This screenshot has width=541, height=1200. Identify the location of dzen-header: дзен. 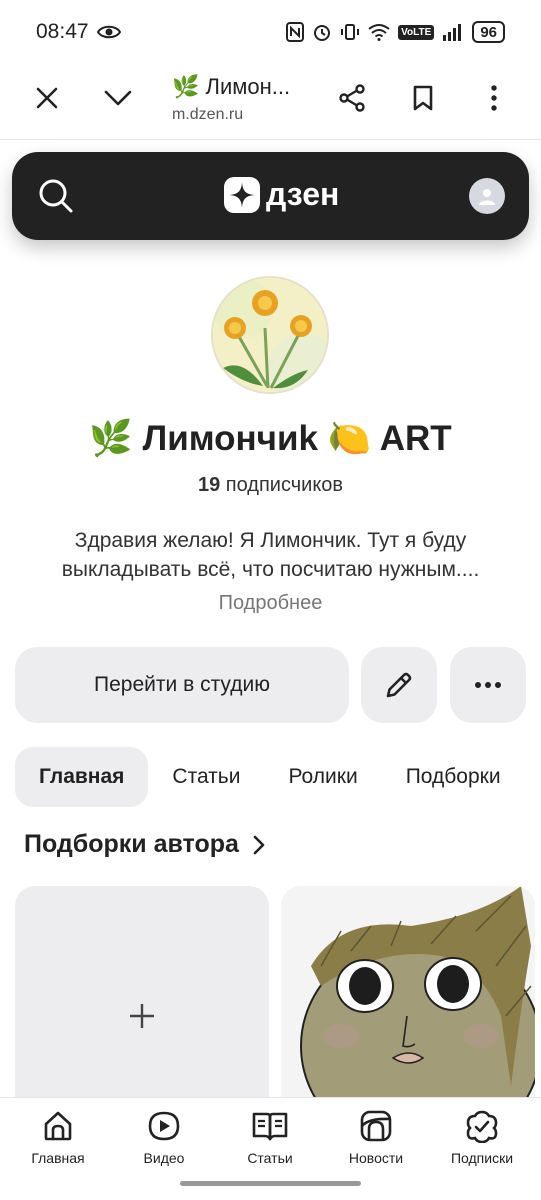
(270, 196).